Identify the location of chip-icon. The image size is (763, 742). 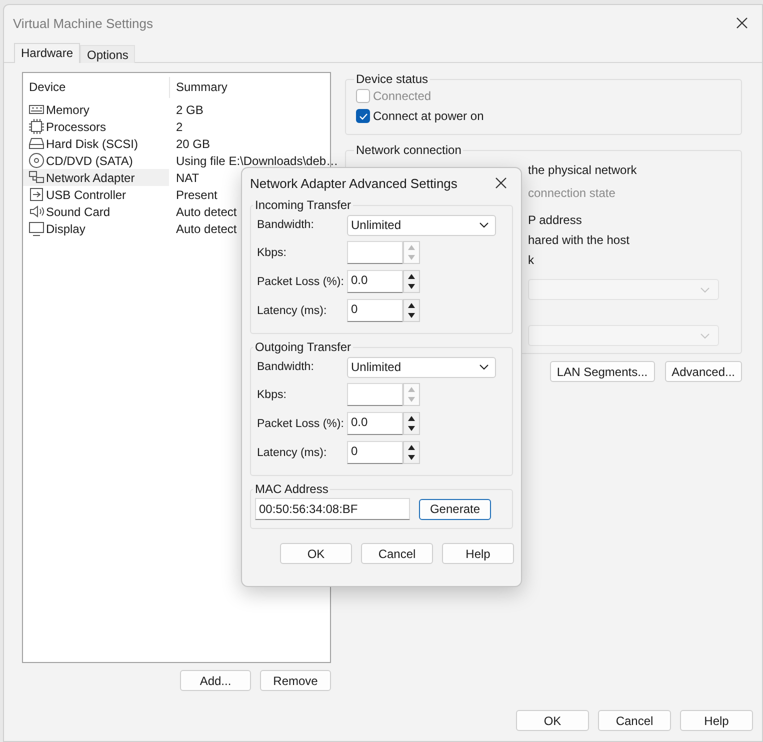
(36, 126).